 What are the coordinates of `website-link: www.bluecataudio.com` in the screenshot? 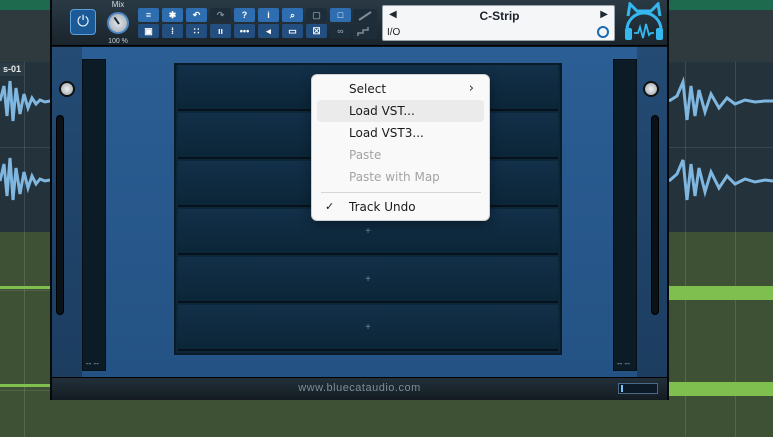 It's located at (359, 388).